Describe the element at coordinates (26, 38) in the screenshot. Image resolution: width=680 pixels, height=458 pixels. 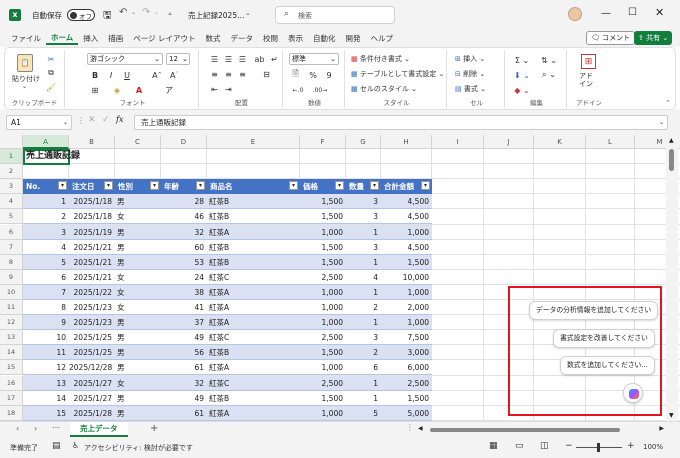
I see `tab-file: ファイル` at that location.